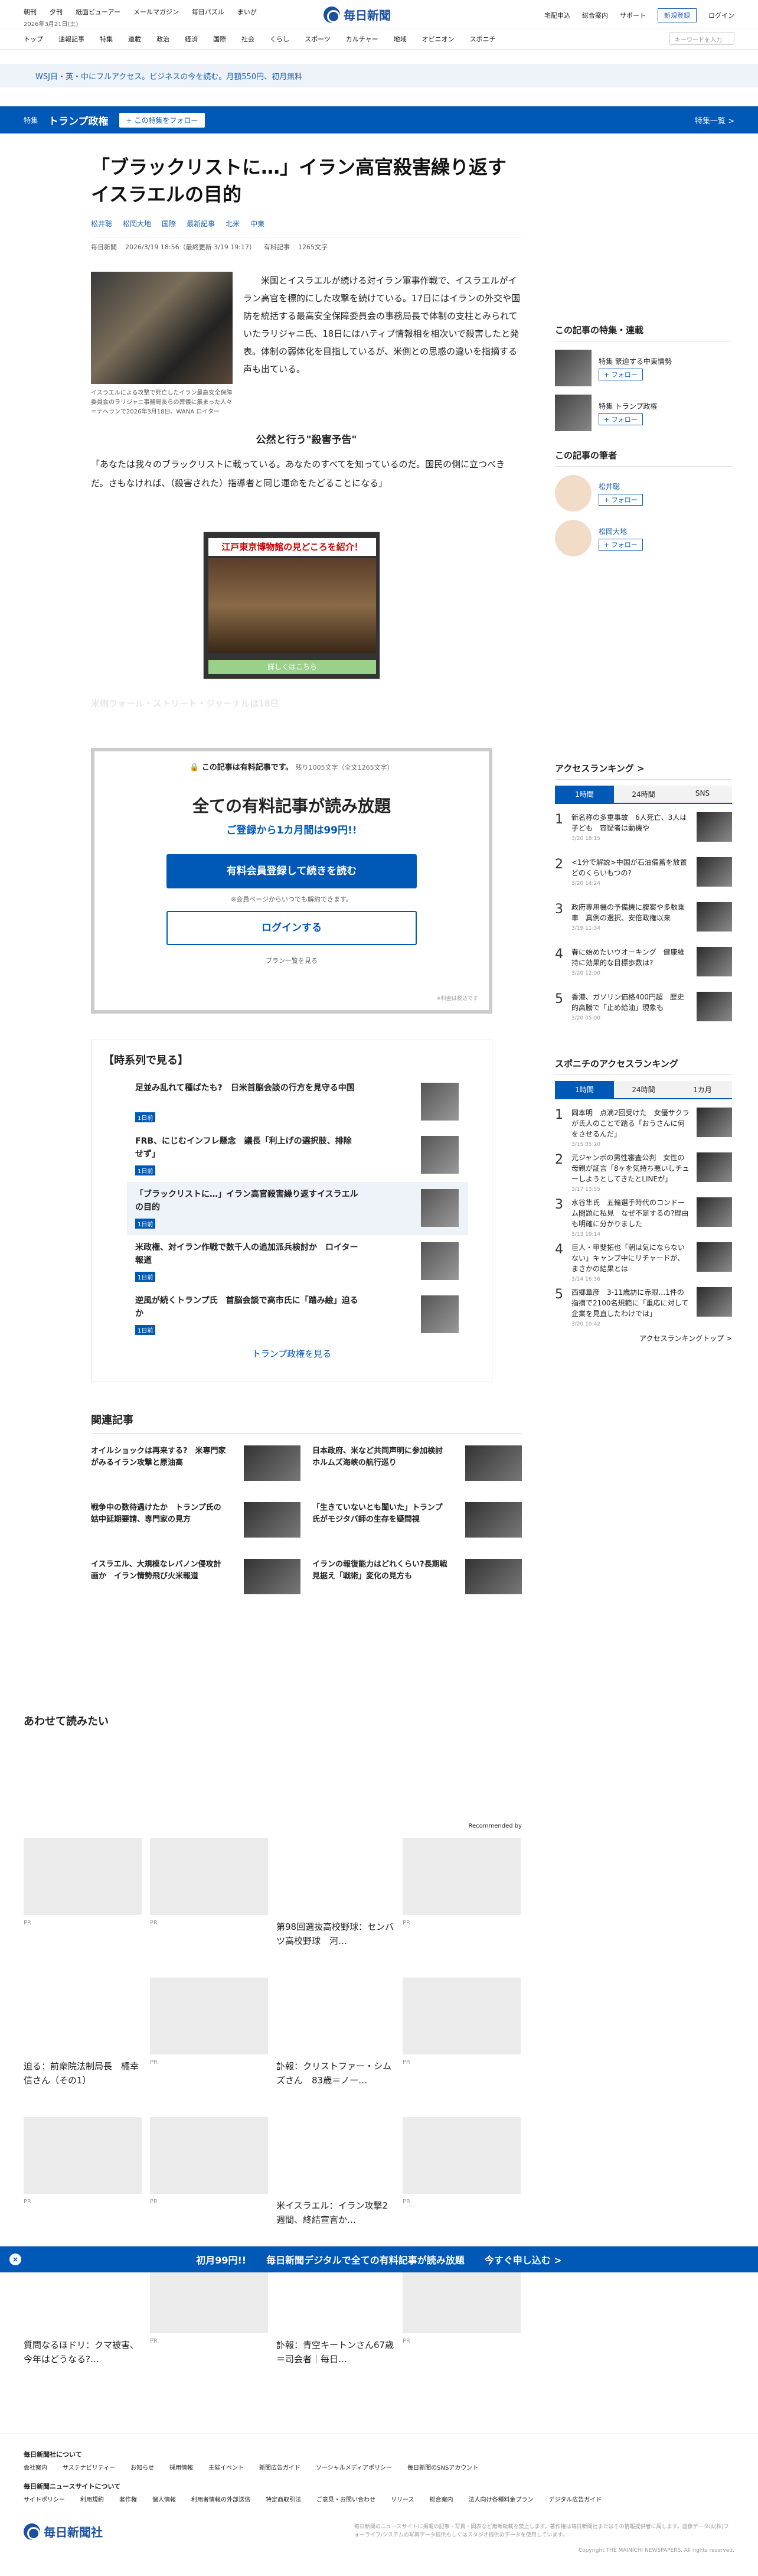  I want to click on footer-link: サステナビリティー, so click(89, 2467).